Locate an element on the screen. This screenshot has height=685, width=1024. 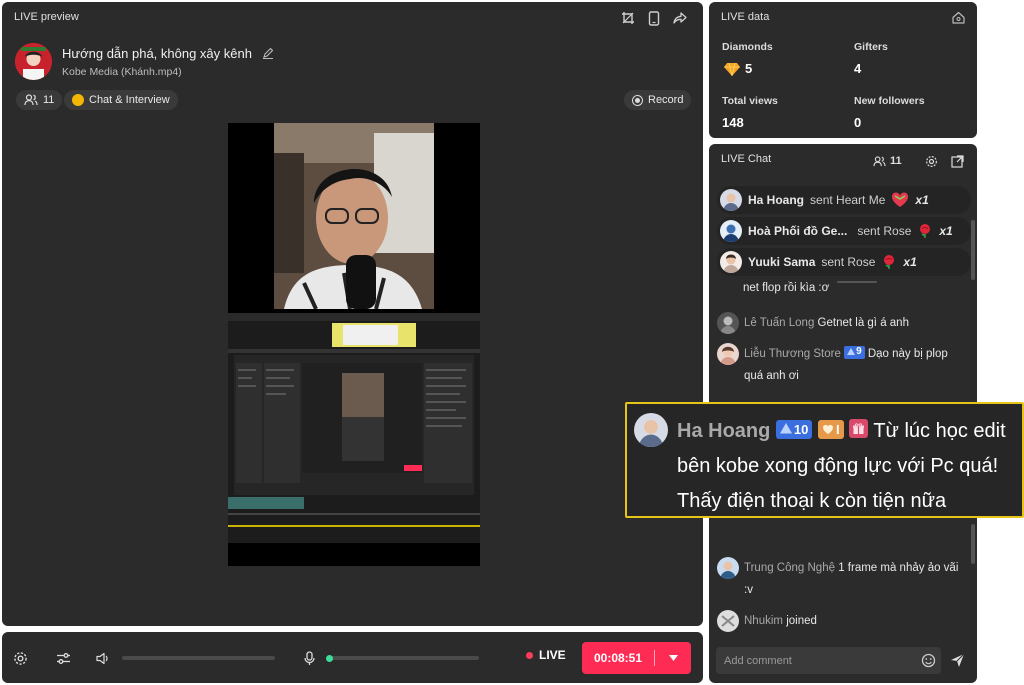
gift-badge is located at coordinates (859, 428).